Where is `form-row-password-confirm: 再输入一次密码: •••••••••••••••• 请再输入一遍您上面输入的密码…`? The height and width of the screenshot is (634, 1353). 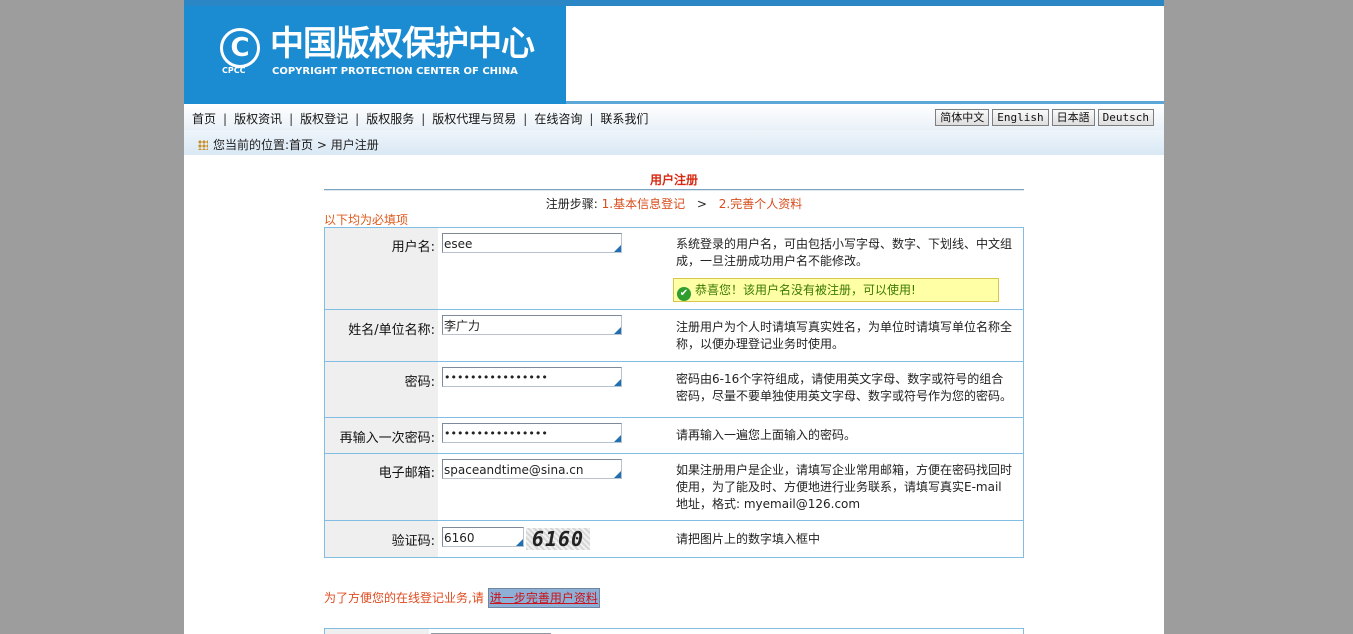
form-row-password-confirm: 再输入一次密码: •••••••••••••••• 请再输入一遍您上面输入的密码… is located at coordinates (674, 435).